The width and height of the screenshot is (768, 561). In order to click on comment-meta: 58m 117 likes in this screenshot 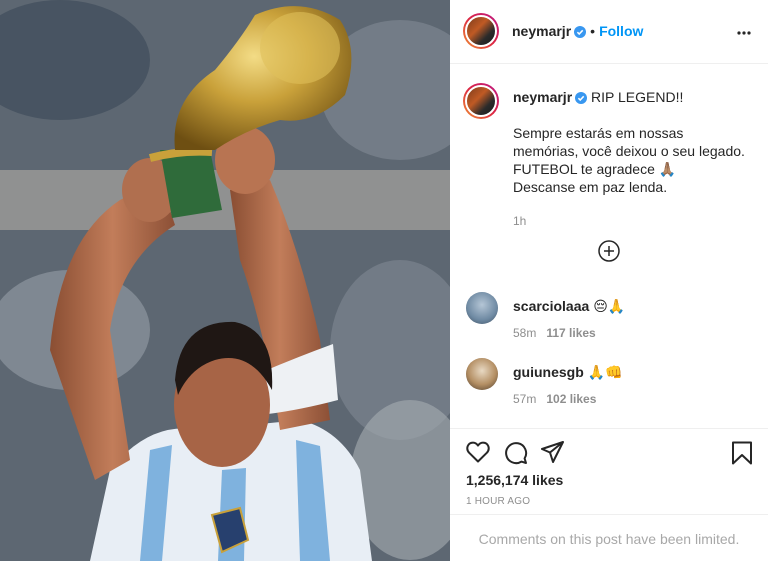, I will do `click(554, 333)`.